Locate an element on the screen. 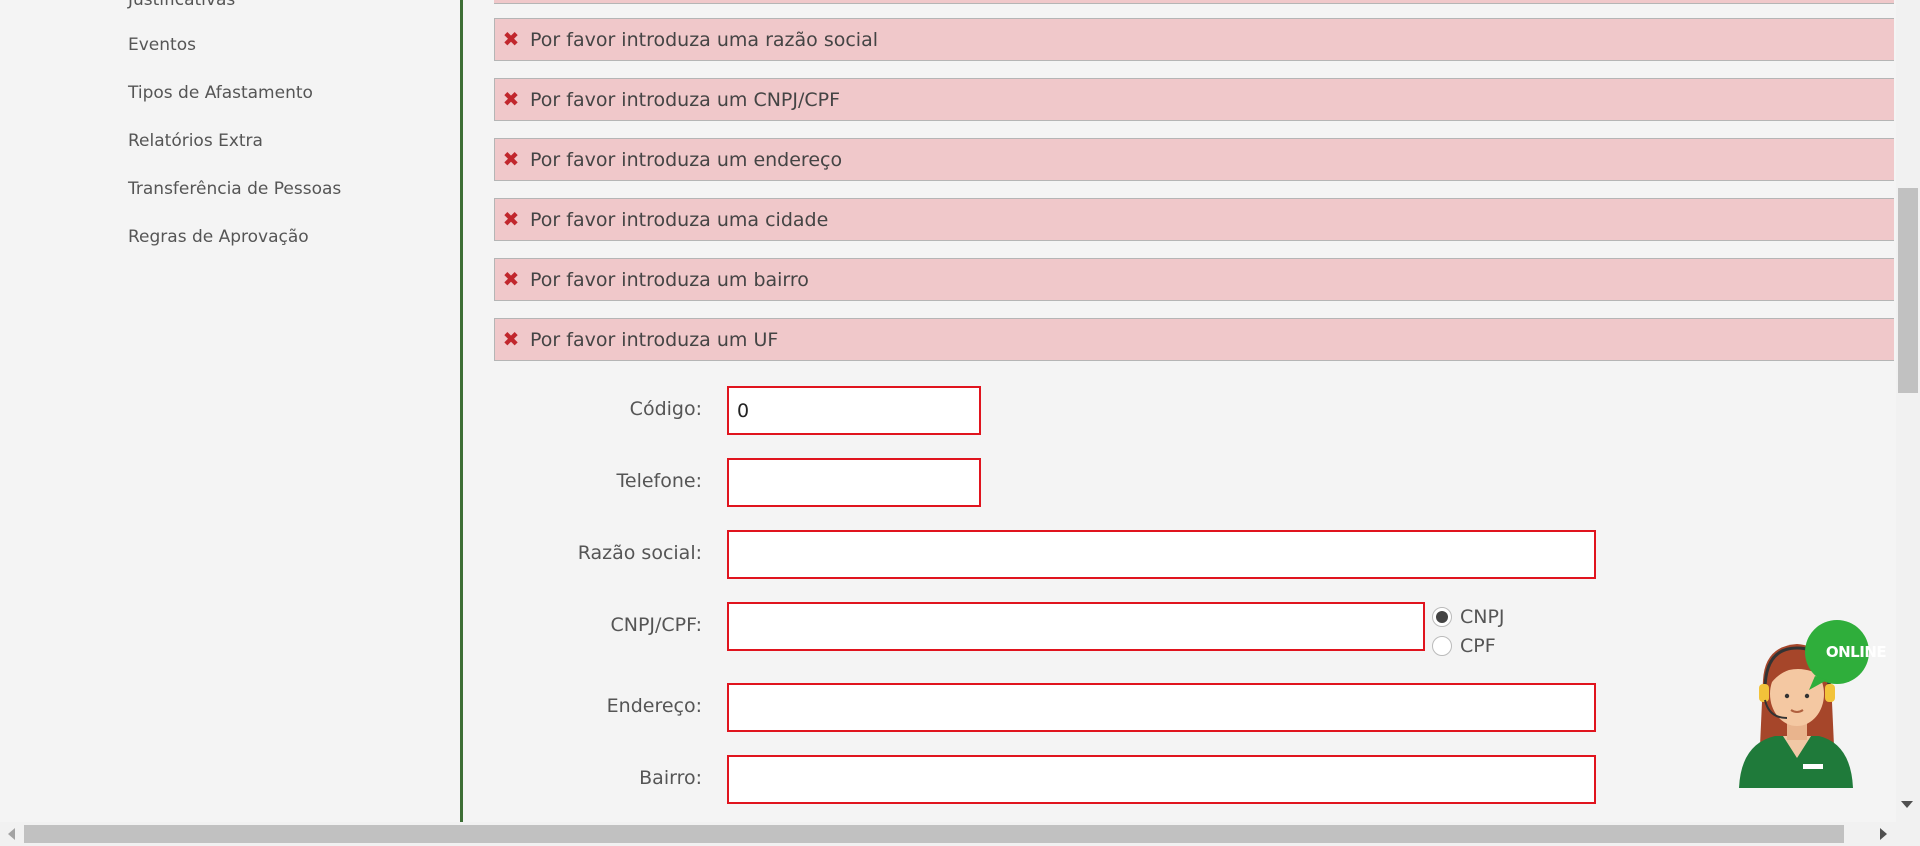 Image resolution: width=1920 pixels, height=846 pixels. vertical-scrollbar is located at coordinates (1908, 411).